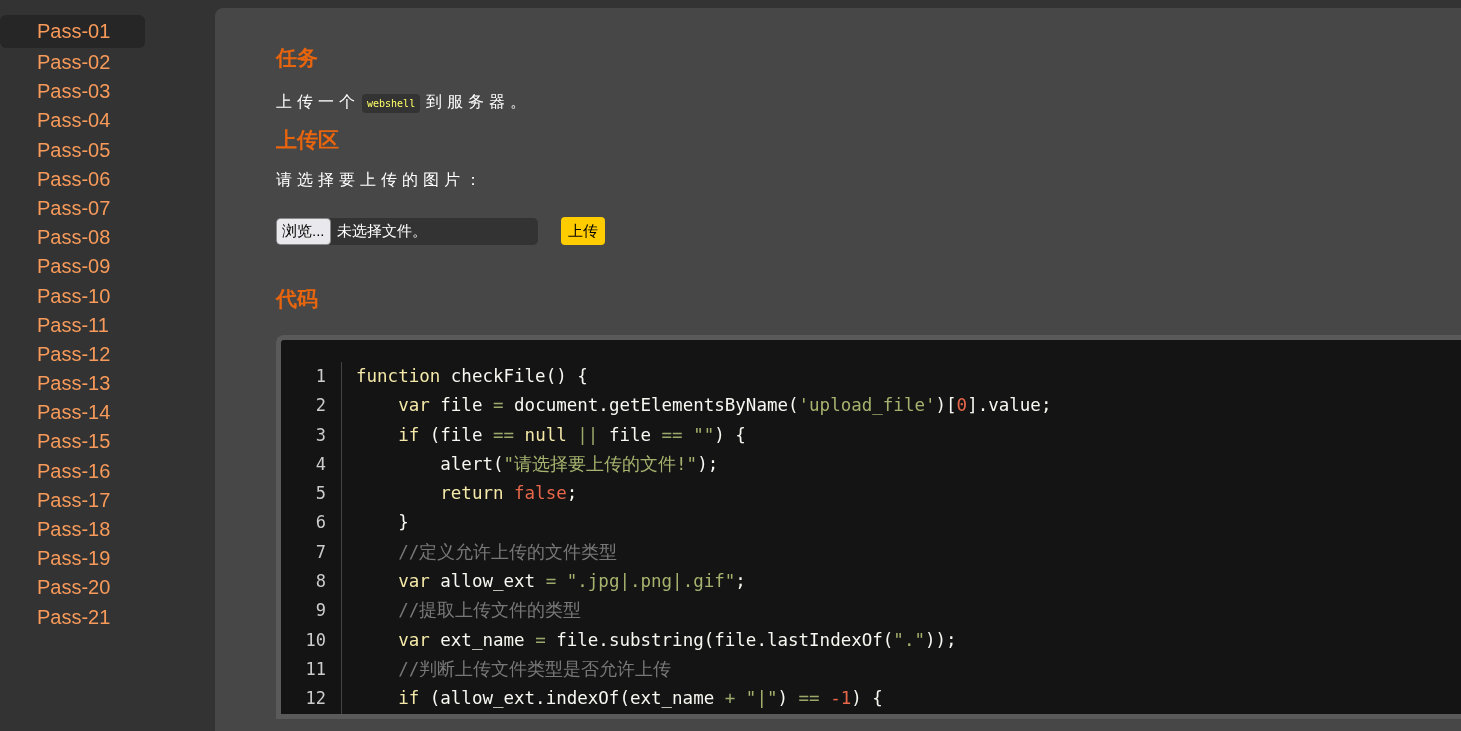 The image size is (1461, 731). What do you see at coordinates (72, 148) in the screenshot?
I see `sidebar-item: Pass-05` at bounding box center [72, 148].